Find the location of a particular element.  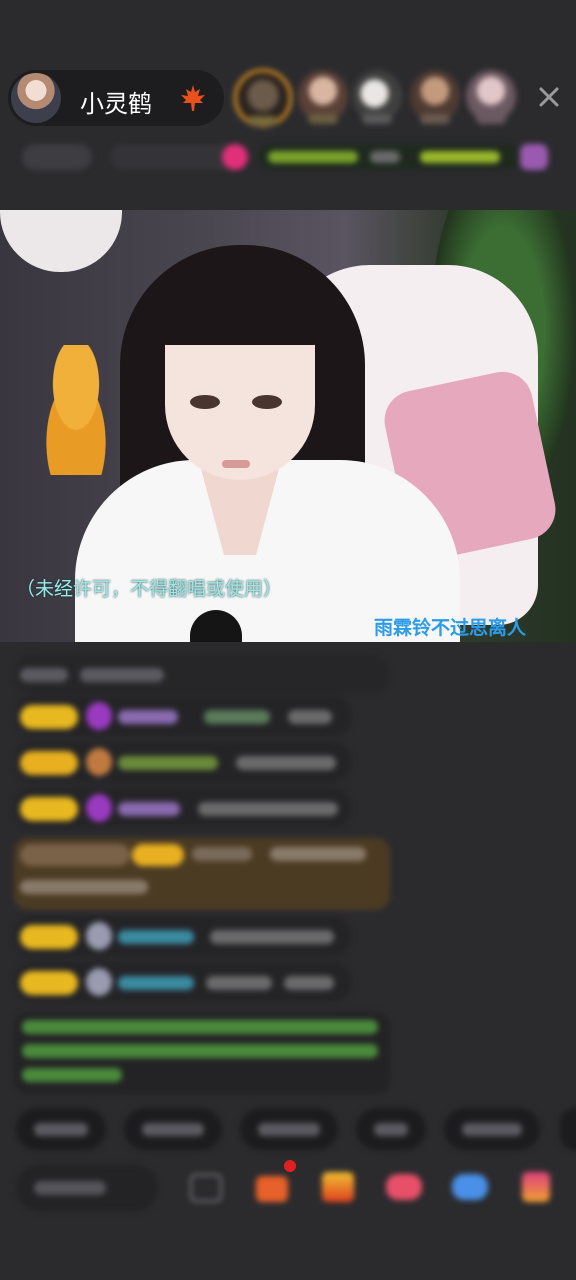

close-icon is located at coordinates (549, 97).